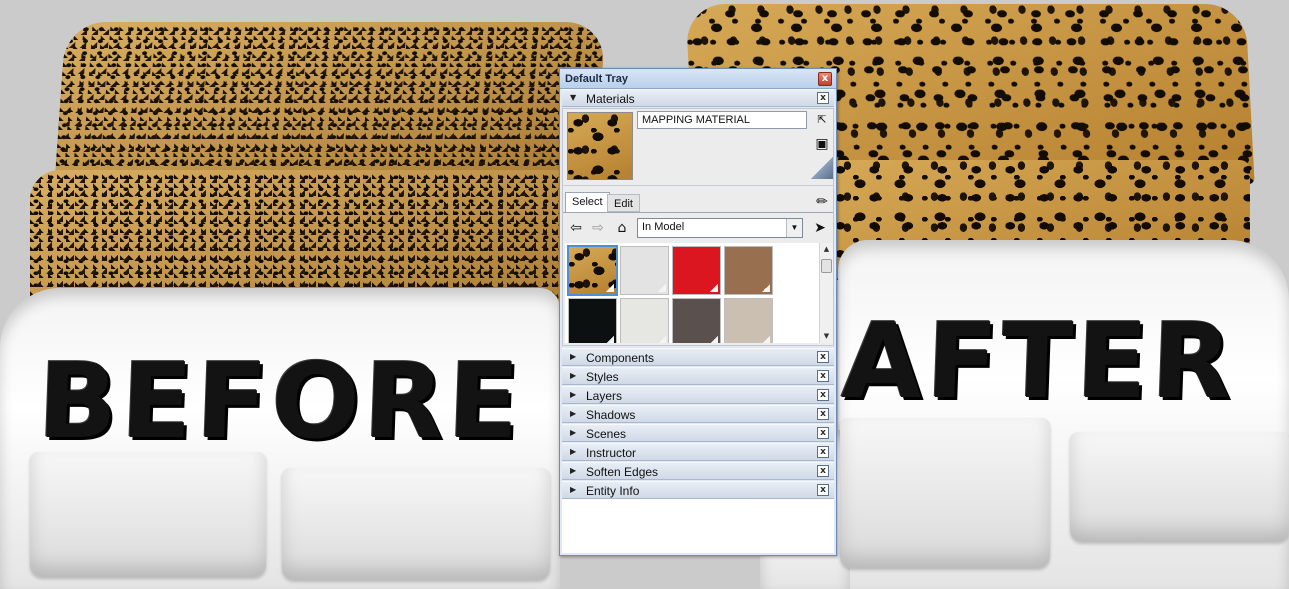 This screenshot has height=589, width=1289. I want to click on swatch-black, so click(592, 320).